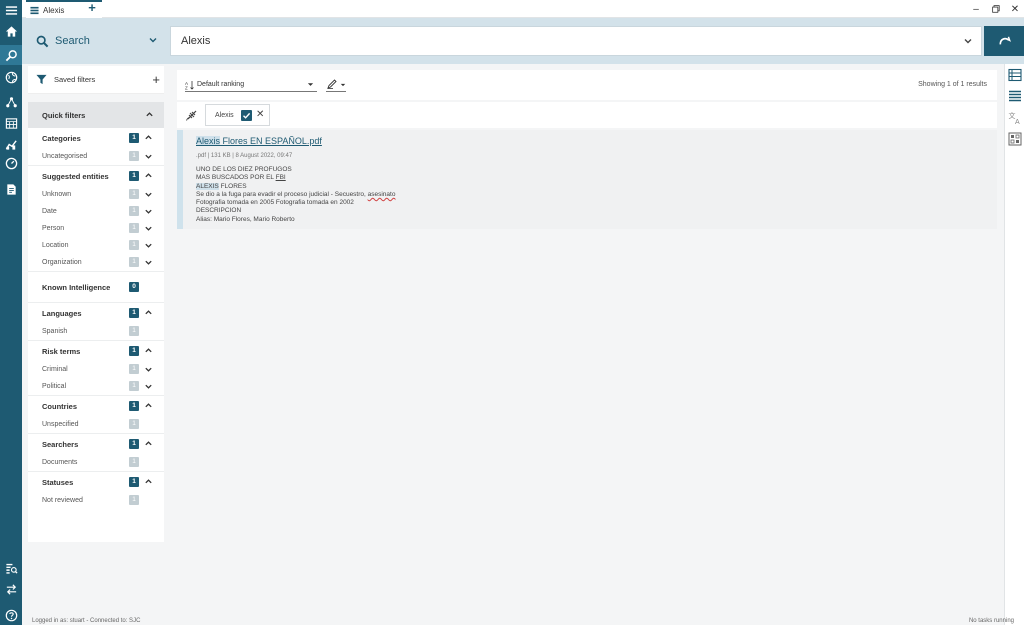  I want to click on filter-group-header: Statuses 1, so click(96, 482).